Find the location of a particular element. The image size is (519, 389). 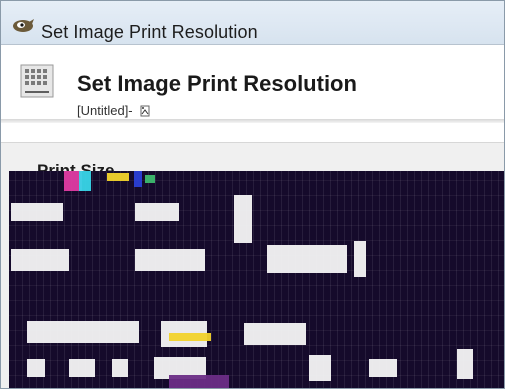

image-name: [Untitled]- is located at coordinates (114, 110).